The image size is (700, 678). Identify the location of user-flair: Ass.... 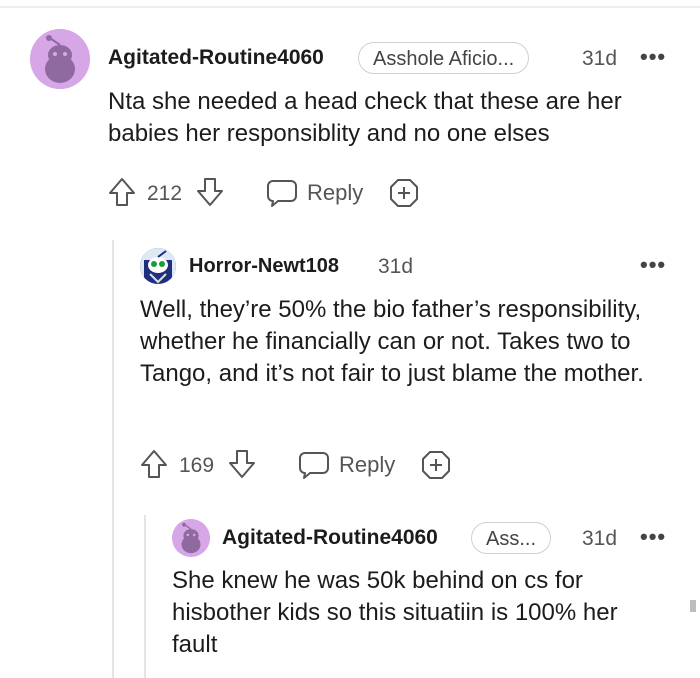
(511, 538).